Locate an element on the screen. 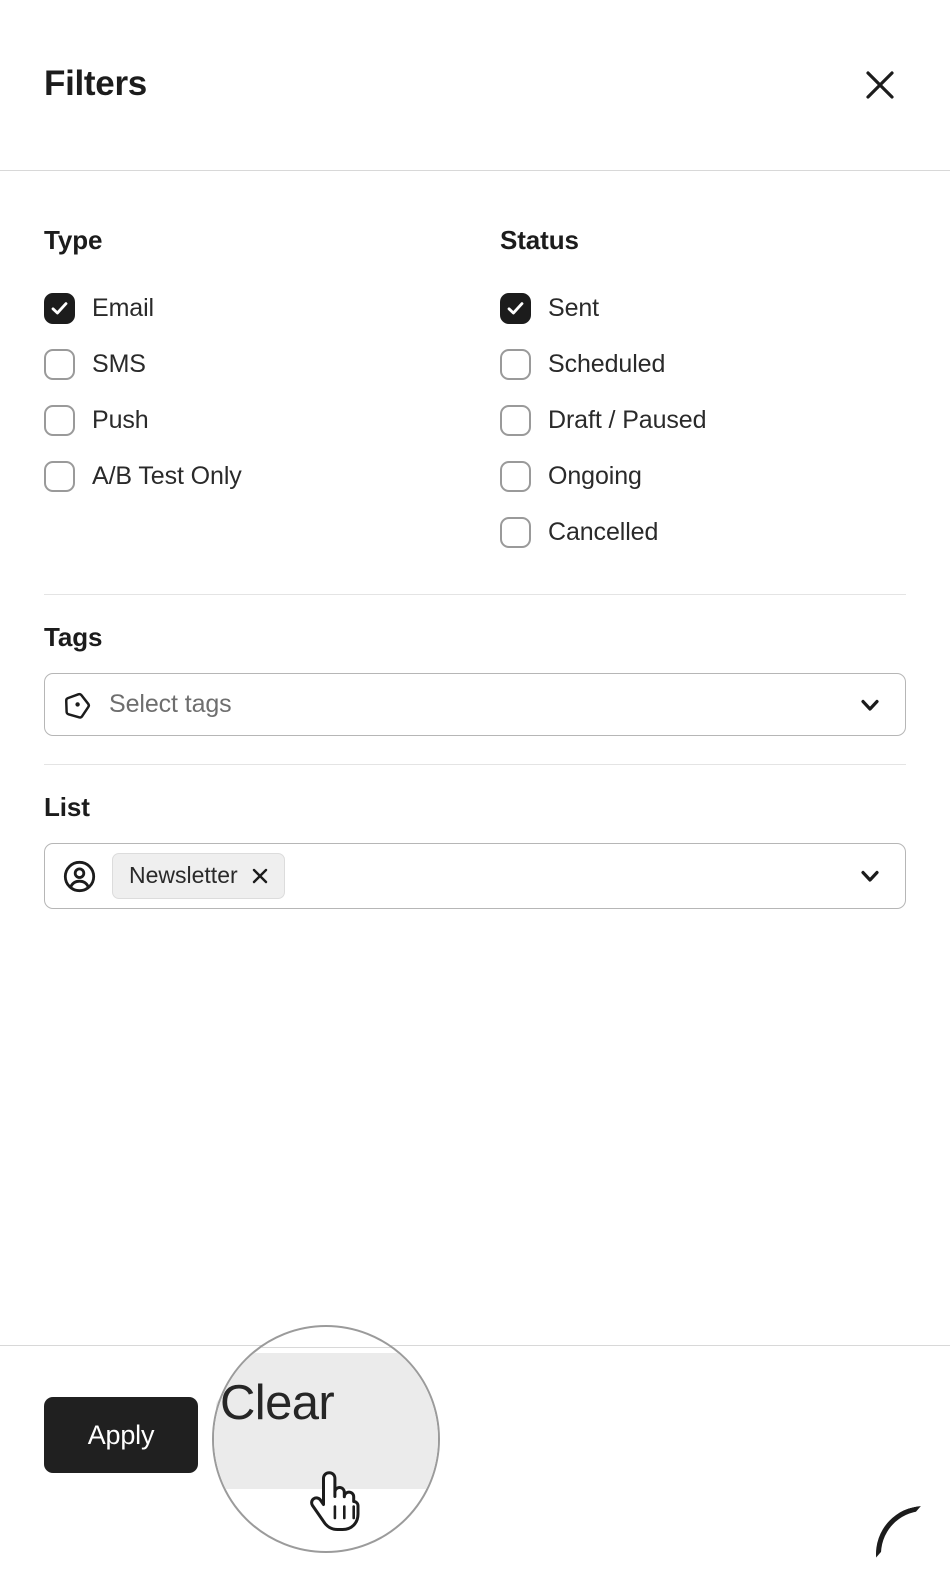 Image resolution: width=950 pixels, height=1572 pixels. list-chips: Newsletter is located at coordinates (475, 876).